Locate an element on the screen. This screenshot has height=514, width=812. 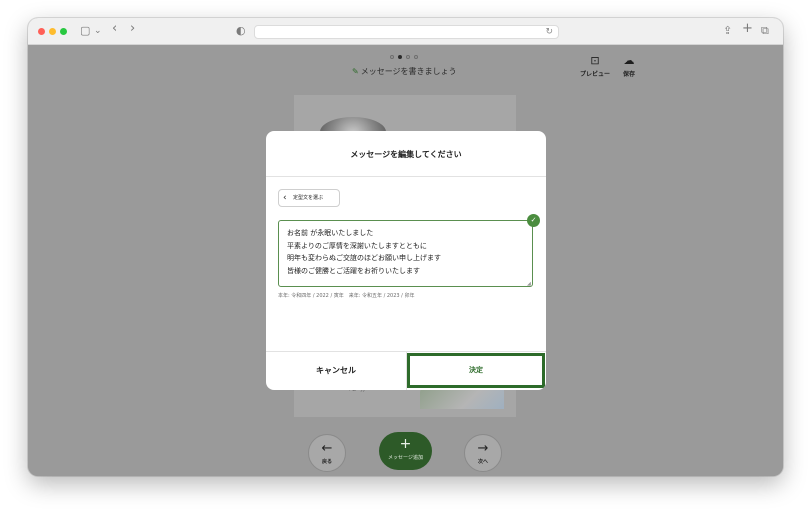
forward-nav-icon: › is located at coordinates (132, 29).